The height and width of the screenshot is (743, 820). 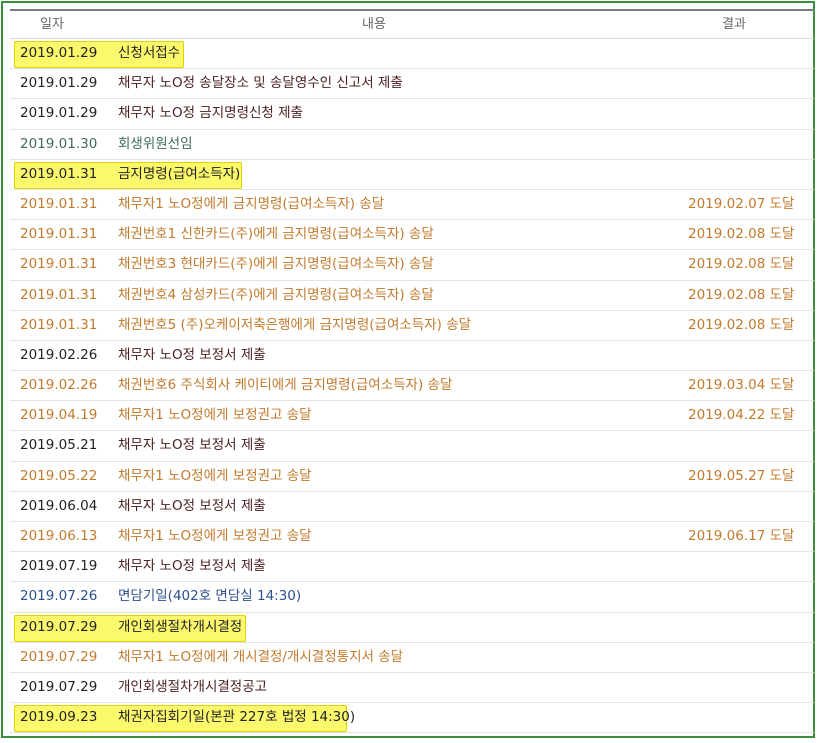 What do you see at coordinates (412, 718) in the screenshot?
I see `table-row: 2019.09.23 채권자집회기일(본관 227호 법정 14:30)` at bounding box center [412, 718].